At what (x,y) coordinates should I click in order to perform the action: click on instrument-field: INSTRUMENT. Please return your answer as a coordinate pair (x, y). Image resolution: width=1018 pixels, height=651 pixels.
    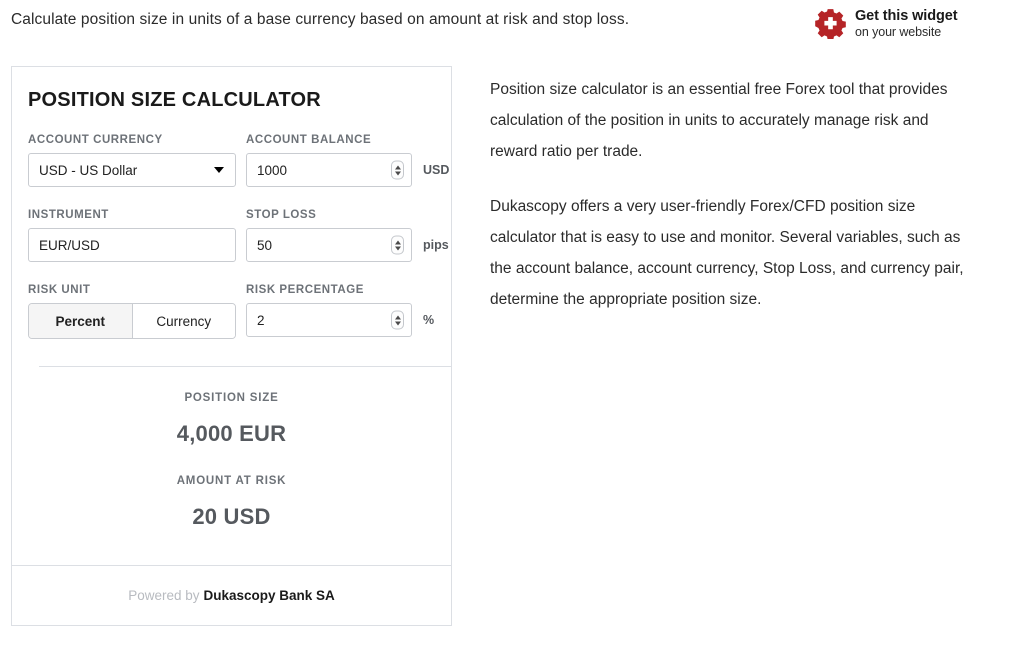
    Looking at the image, I should click on (132, 235).